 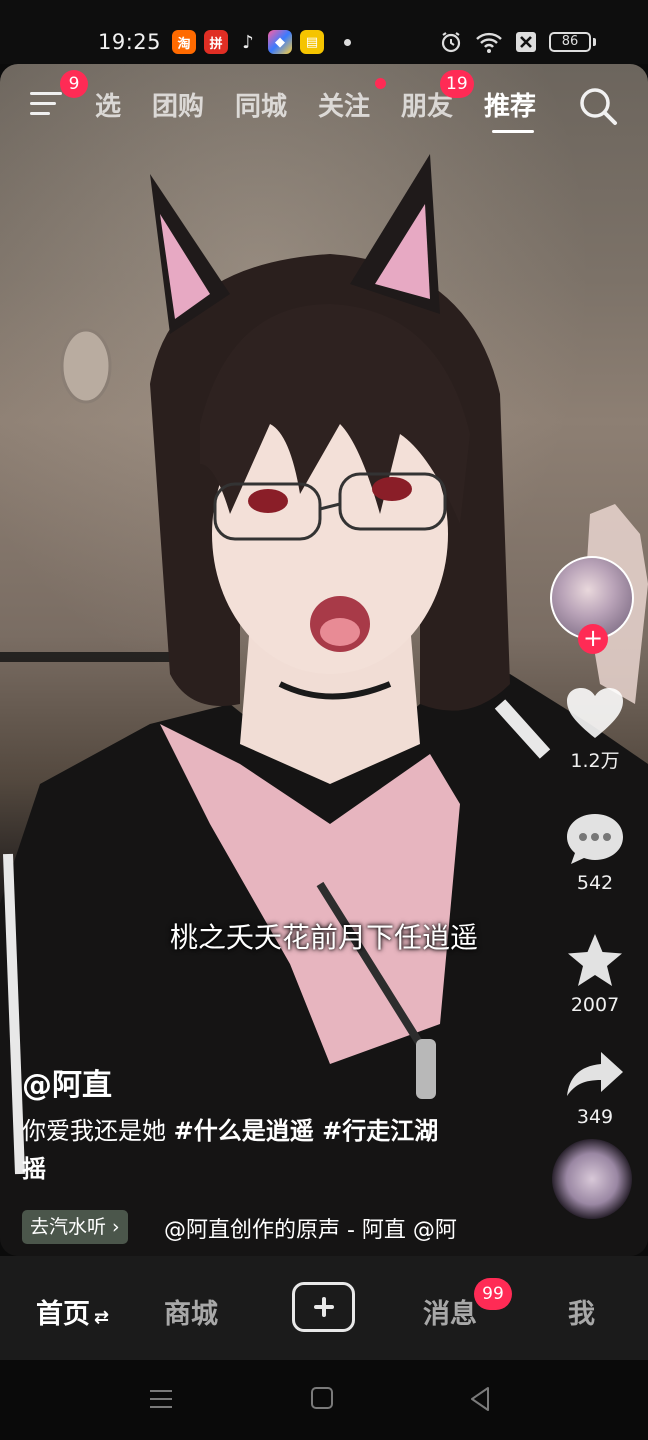 I want to click on home-icon, so click(x=322, y=1398).